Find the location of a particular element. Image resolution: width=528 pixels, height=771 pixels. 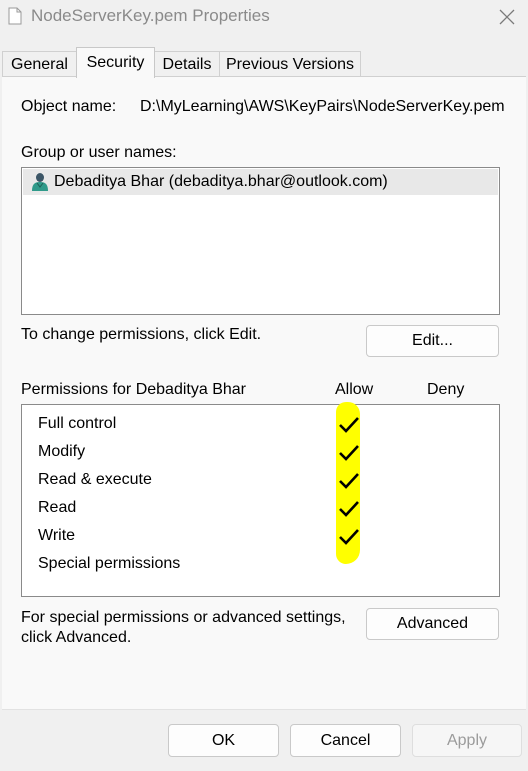

ok-button: OK is located at coordinates (223, 740).